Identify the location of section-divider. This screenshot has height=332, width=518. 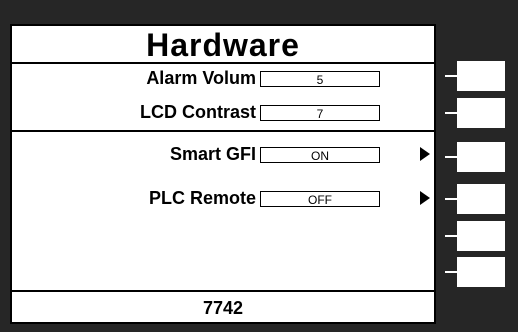
(223, 131).